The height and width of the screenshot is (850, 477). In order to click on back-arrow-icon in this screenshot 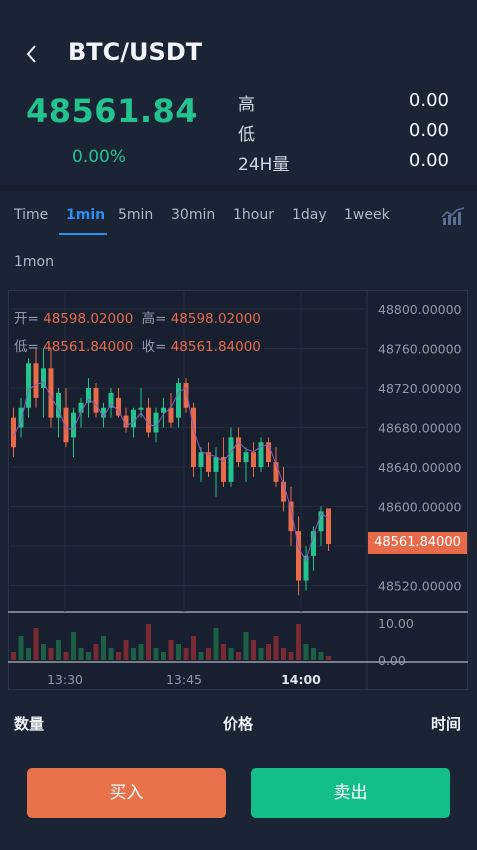, I will do `click(33, 54)`.